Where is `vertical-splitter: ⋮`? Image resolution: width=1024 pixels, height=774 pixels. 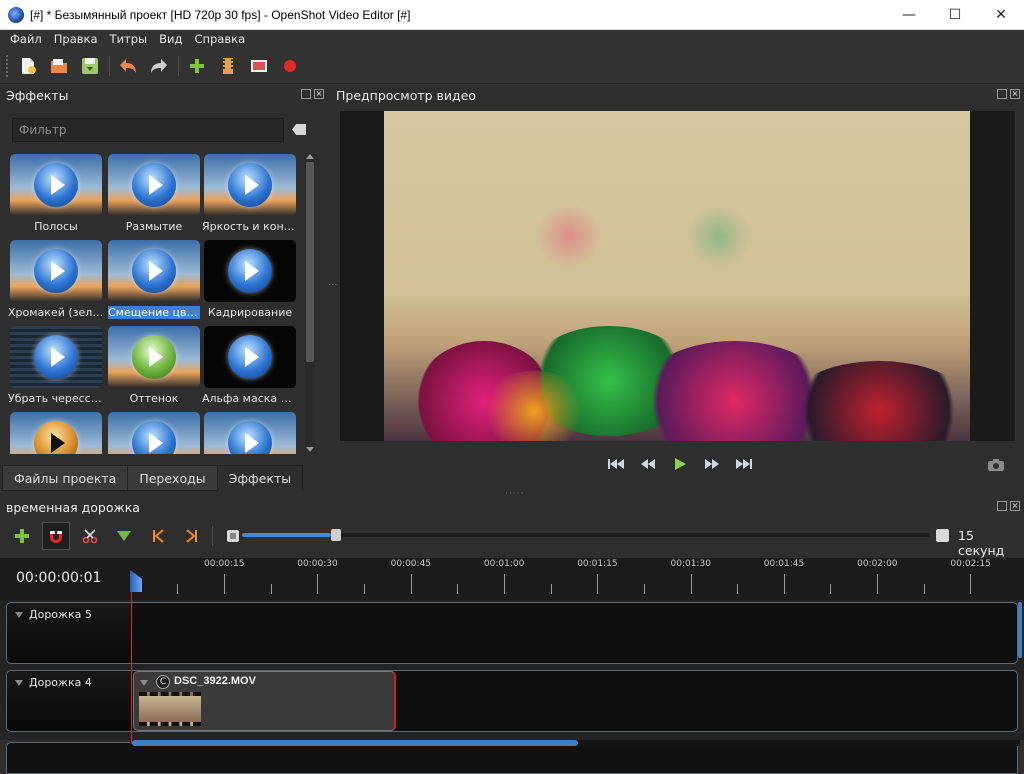 vertical-splitter: ⋮ is located at coordinates (332, 285).